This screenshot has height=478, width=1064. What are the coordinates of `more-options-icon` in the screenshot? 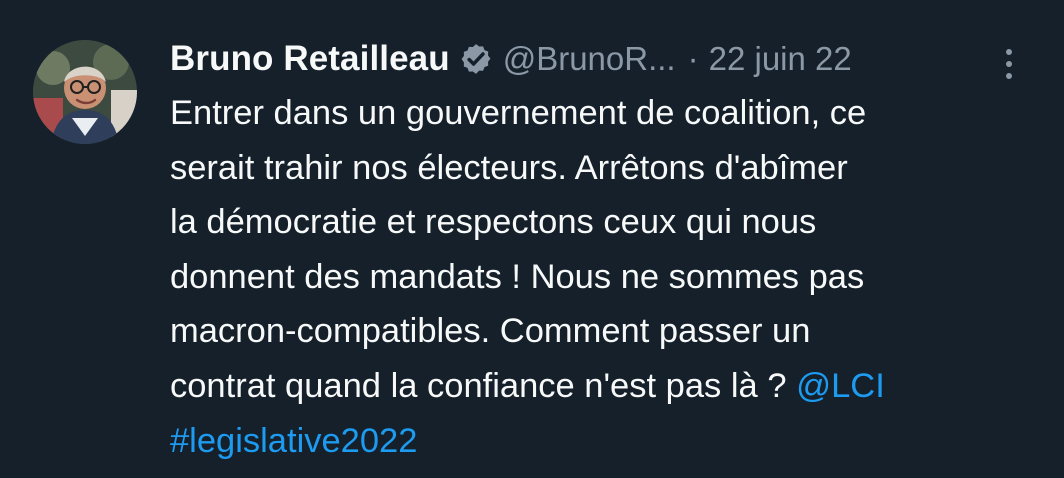 It's located at (1009, 64).